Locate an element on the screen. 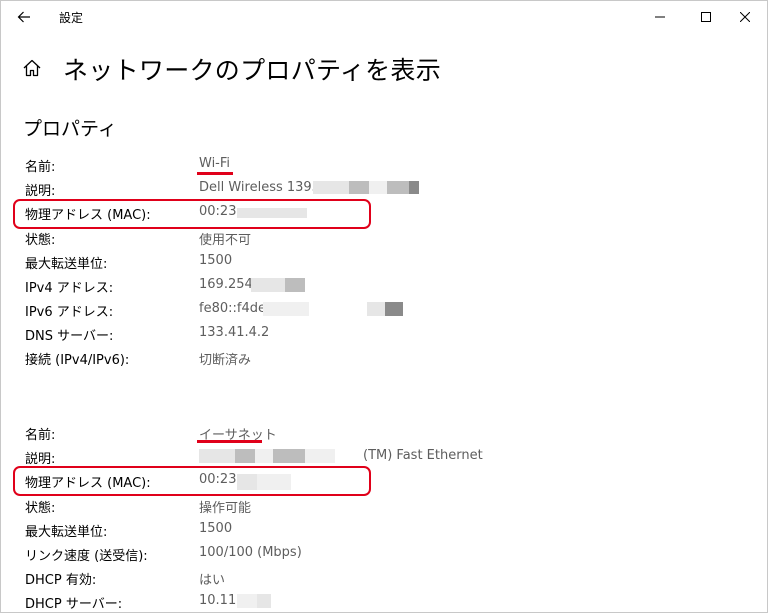  property-value: はい is located at coordinates (212, 580).